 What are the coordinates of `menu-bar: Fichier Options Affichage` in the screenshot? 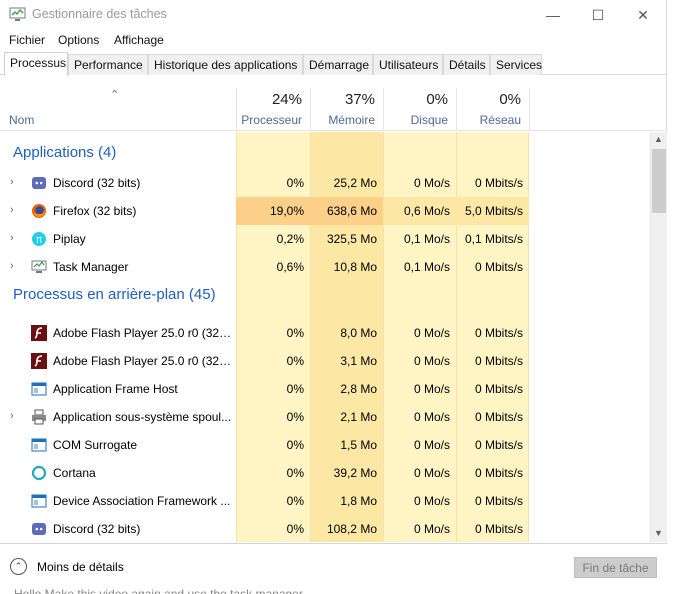 It's located at (333, 40).